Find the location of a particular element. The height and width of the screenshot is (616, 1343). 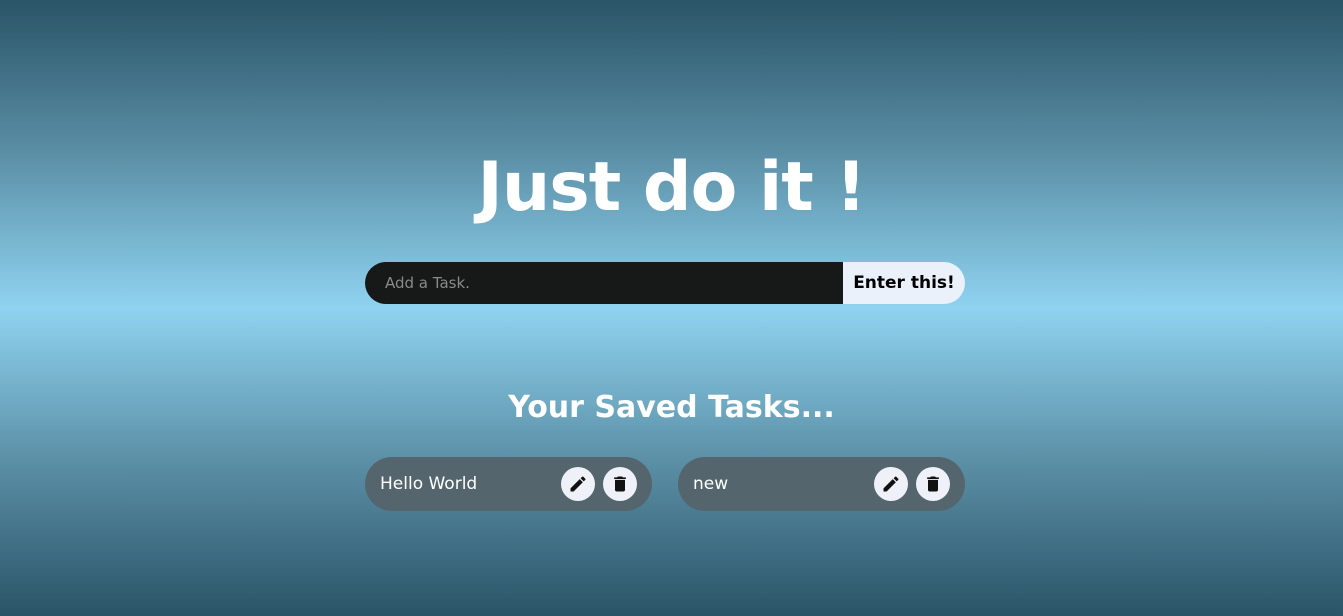

task-item: new is located at coordinates (821, 484).